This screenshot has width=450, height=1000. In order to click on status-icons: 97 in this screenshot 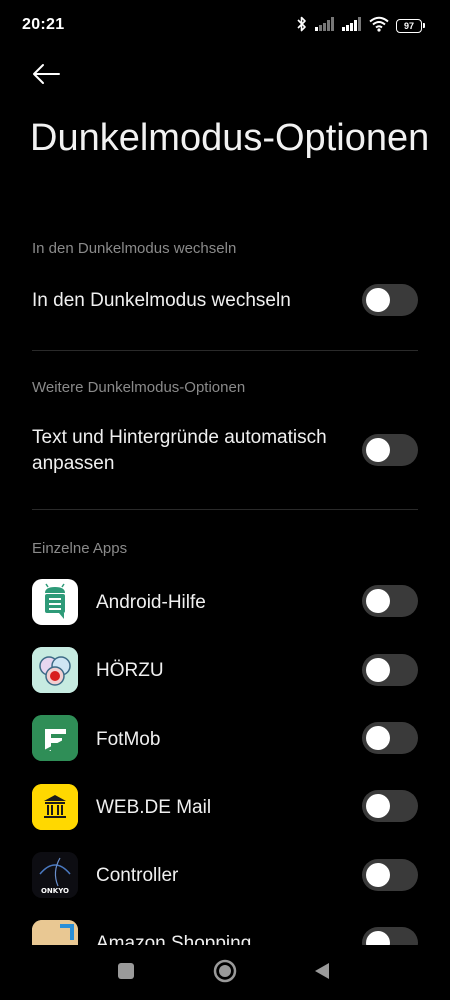, I will do `click(360, 26)`.